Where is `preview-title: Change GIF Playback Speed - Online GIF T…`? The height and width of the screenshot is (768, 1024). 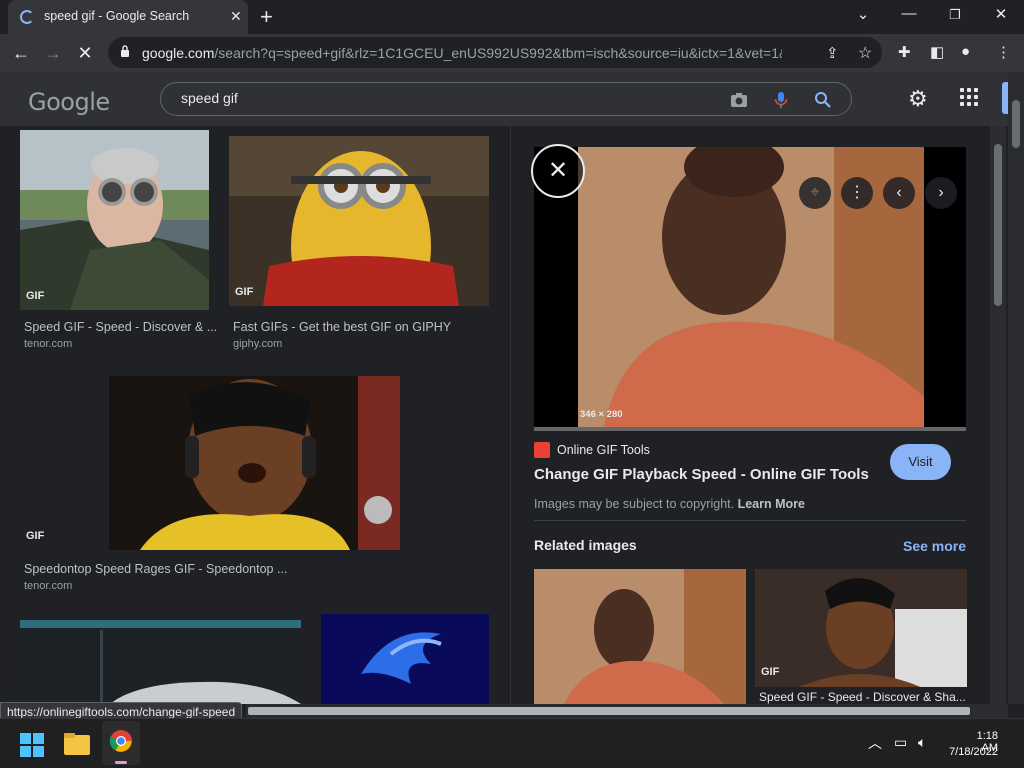
preview-title: Change GIF Playback Speed - Online GIF T… is located at coordinates (701, 474).